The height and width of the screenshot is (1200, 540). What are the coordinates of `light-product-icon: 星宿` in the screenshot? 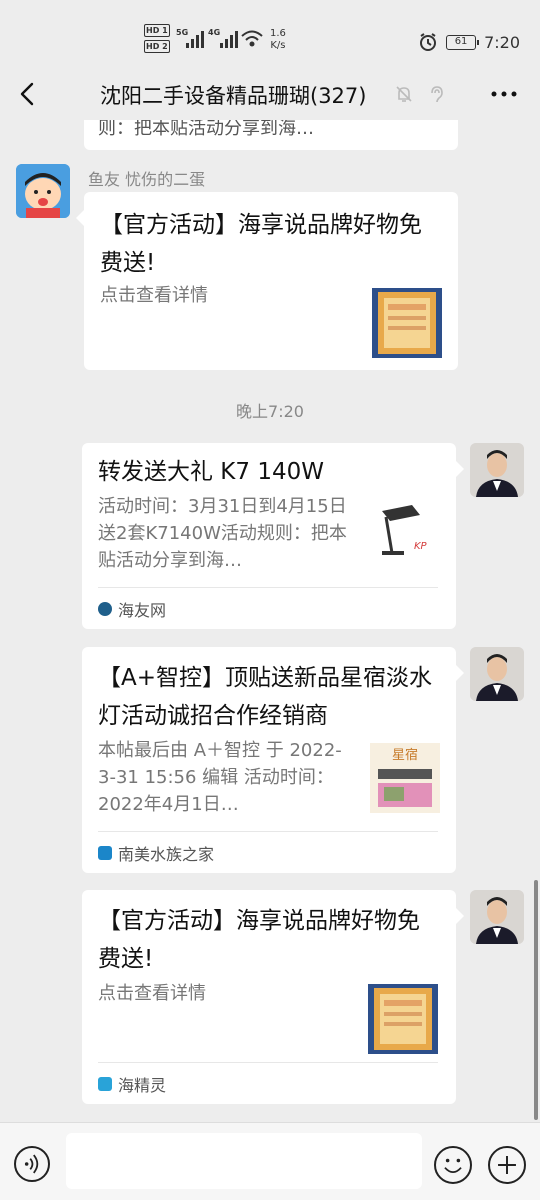 It's located at (405, 778).